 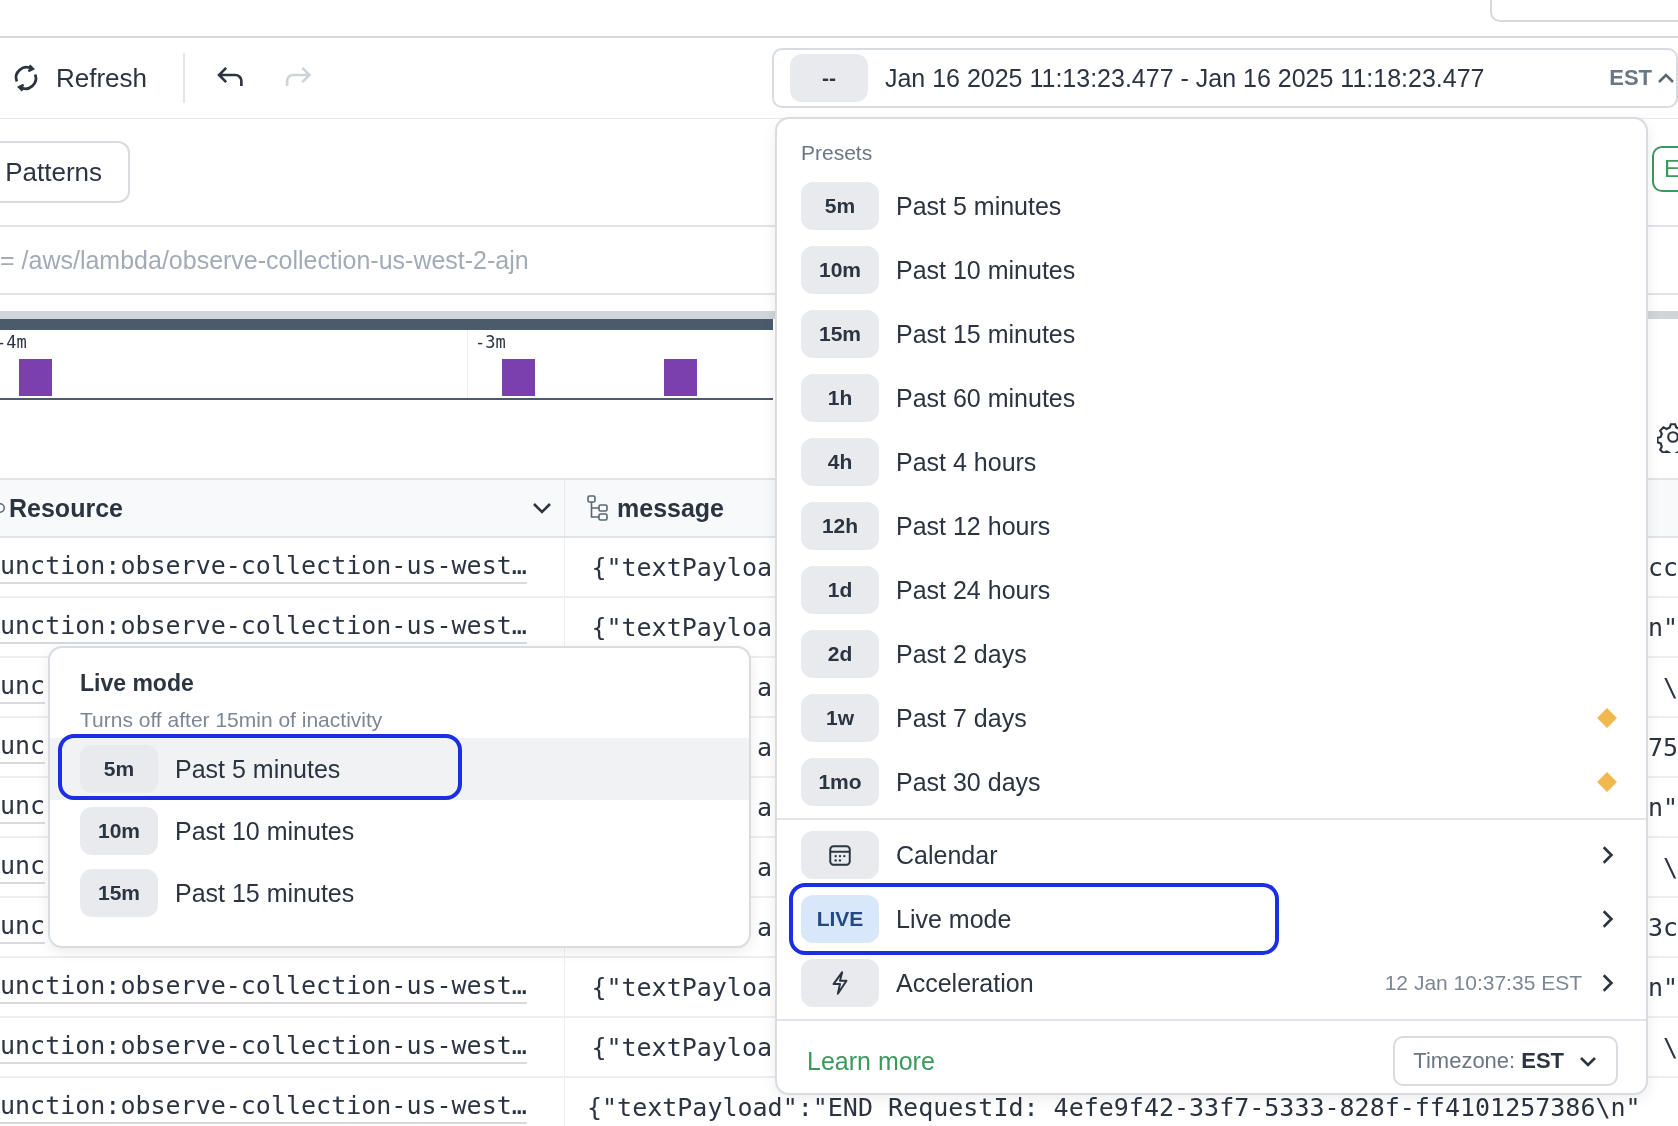 I want to click on table-cell: 3c, so click(x=1662, y=927).